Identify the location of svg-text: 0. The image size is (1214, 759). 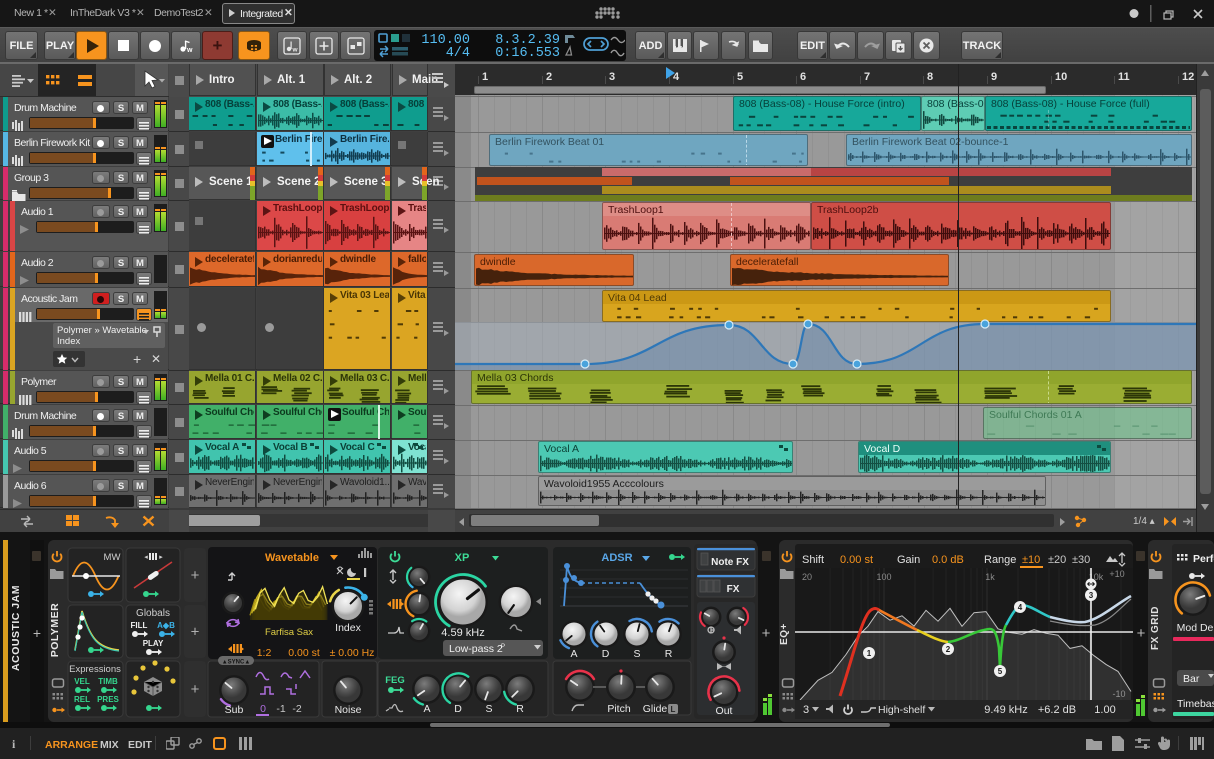
(263, 709).